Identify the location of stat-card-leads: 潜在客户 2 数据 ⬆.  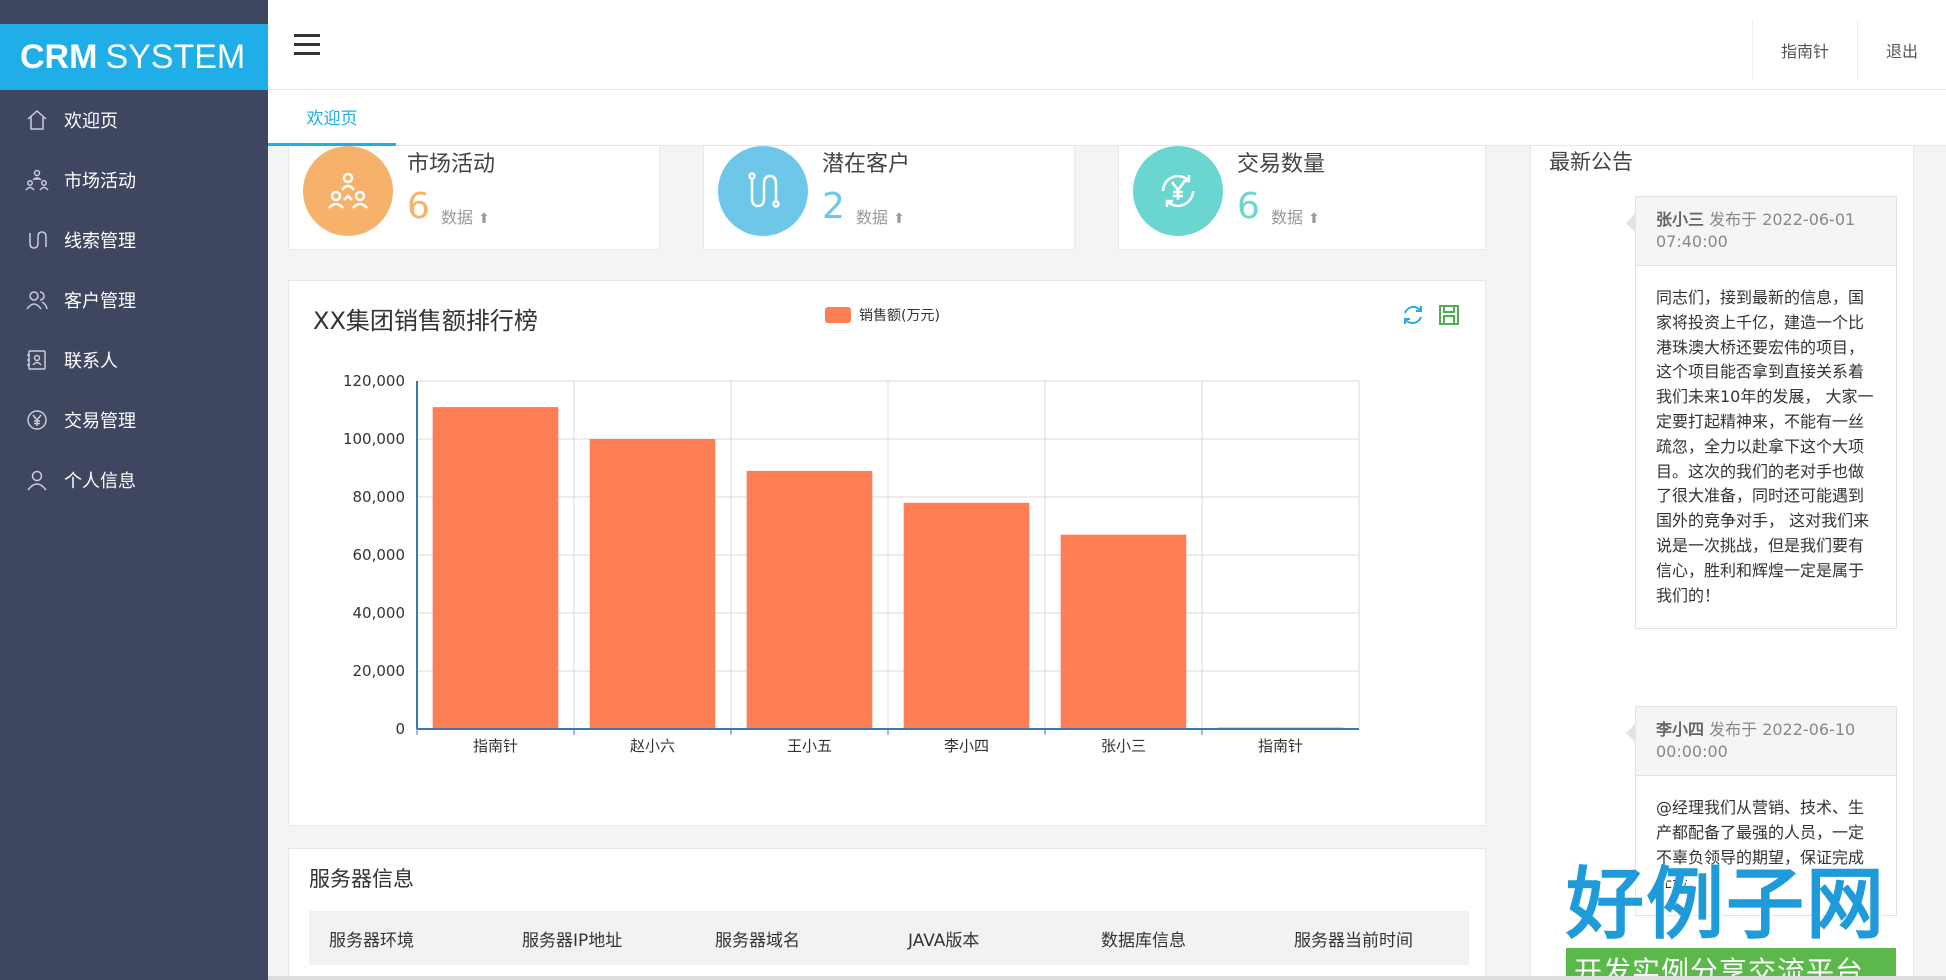
(889, 198).